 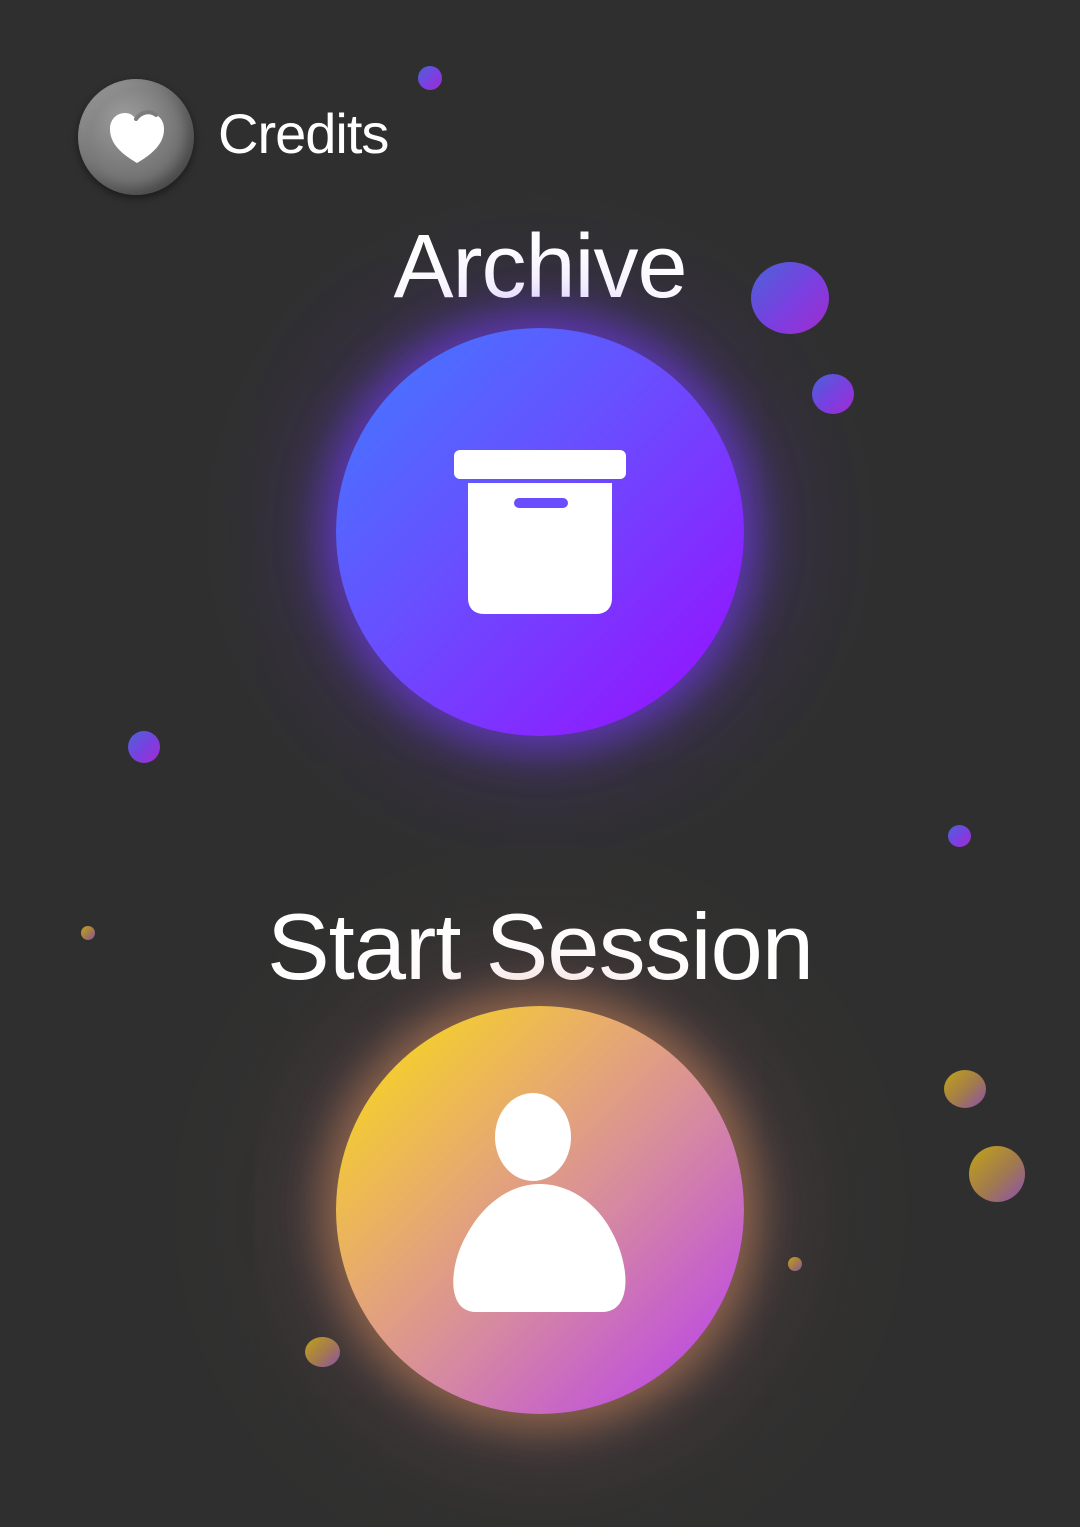 I want to click on archive-title: Archive, so click(x=540, y=267).